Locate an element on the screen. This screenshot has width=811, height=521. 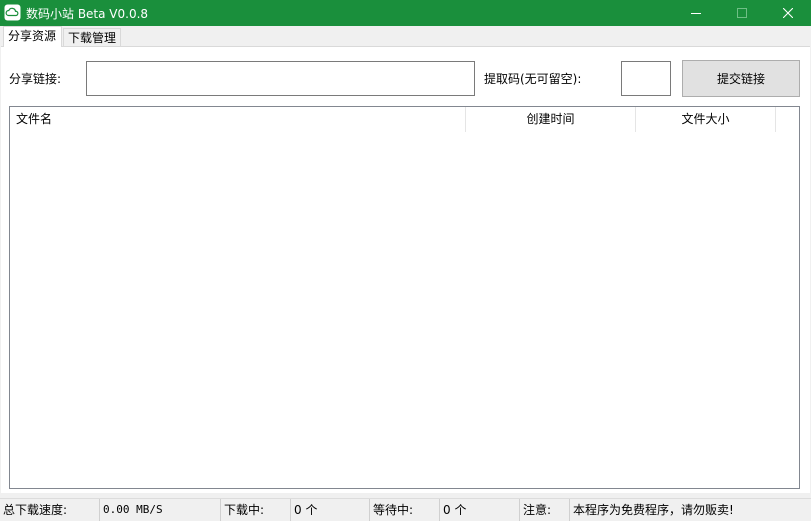
tab-strip: 分享资源 下载管理 is located at coordinates (405, 36).